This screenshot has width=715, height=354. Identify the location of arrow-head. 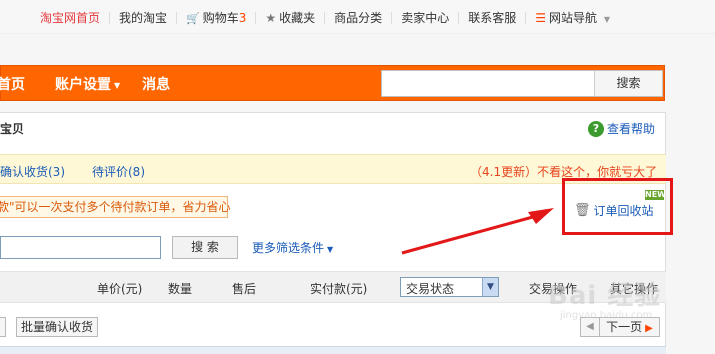
(541, 216).